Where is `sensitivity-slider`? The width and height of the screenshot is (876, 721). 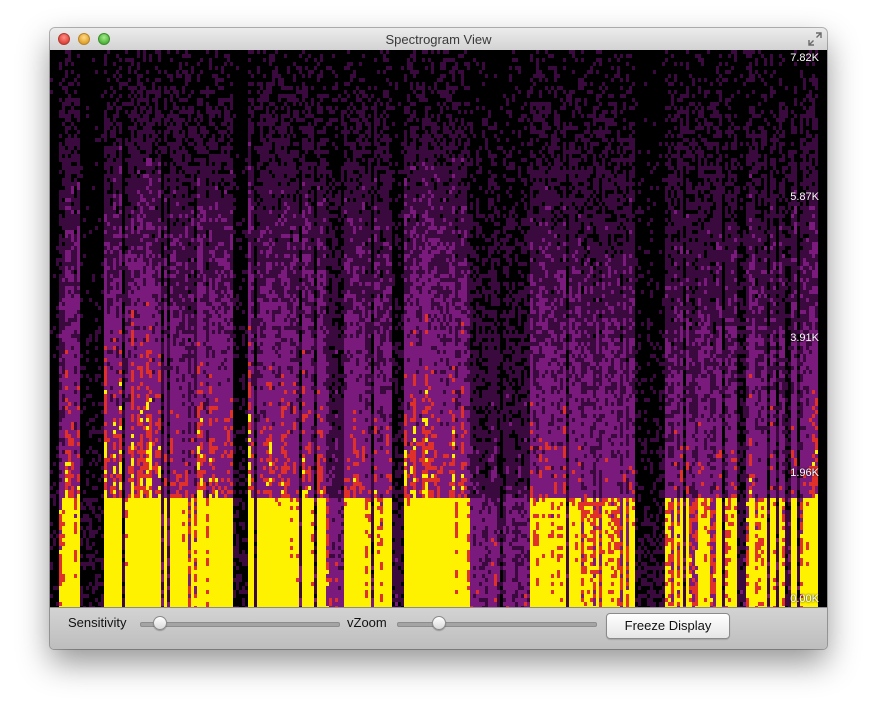 sensitivity-slider is located at coordinates (240, 624).